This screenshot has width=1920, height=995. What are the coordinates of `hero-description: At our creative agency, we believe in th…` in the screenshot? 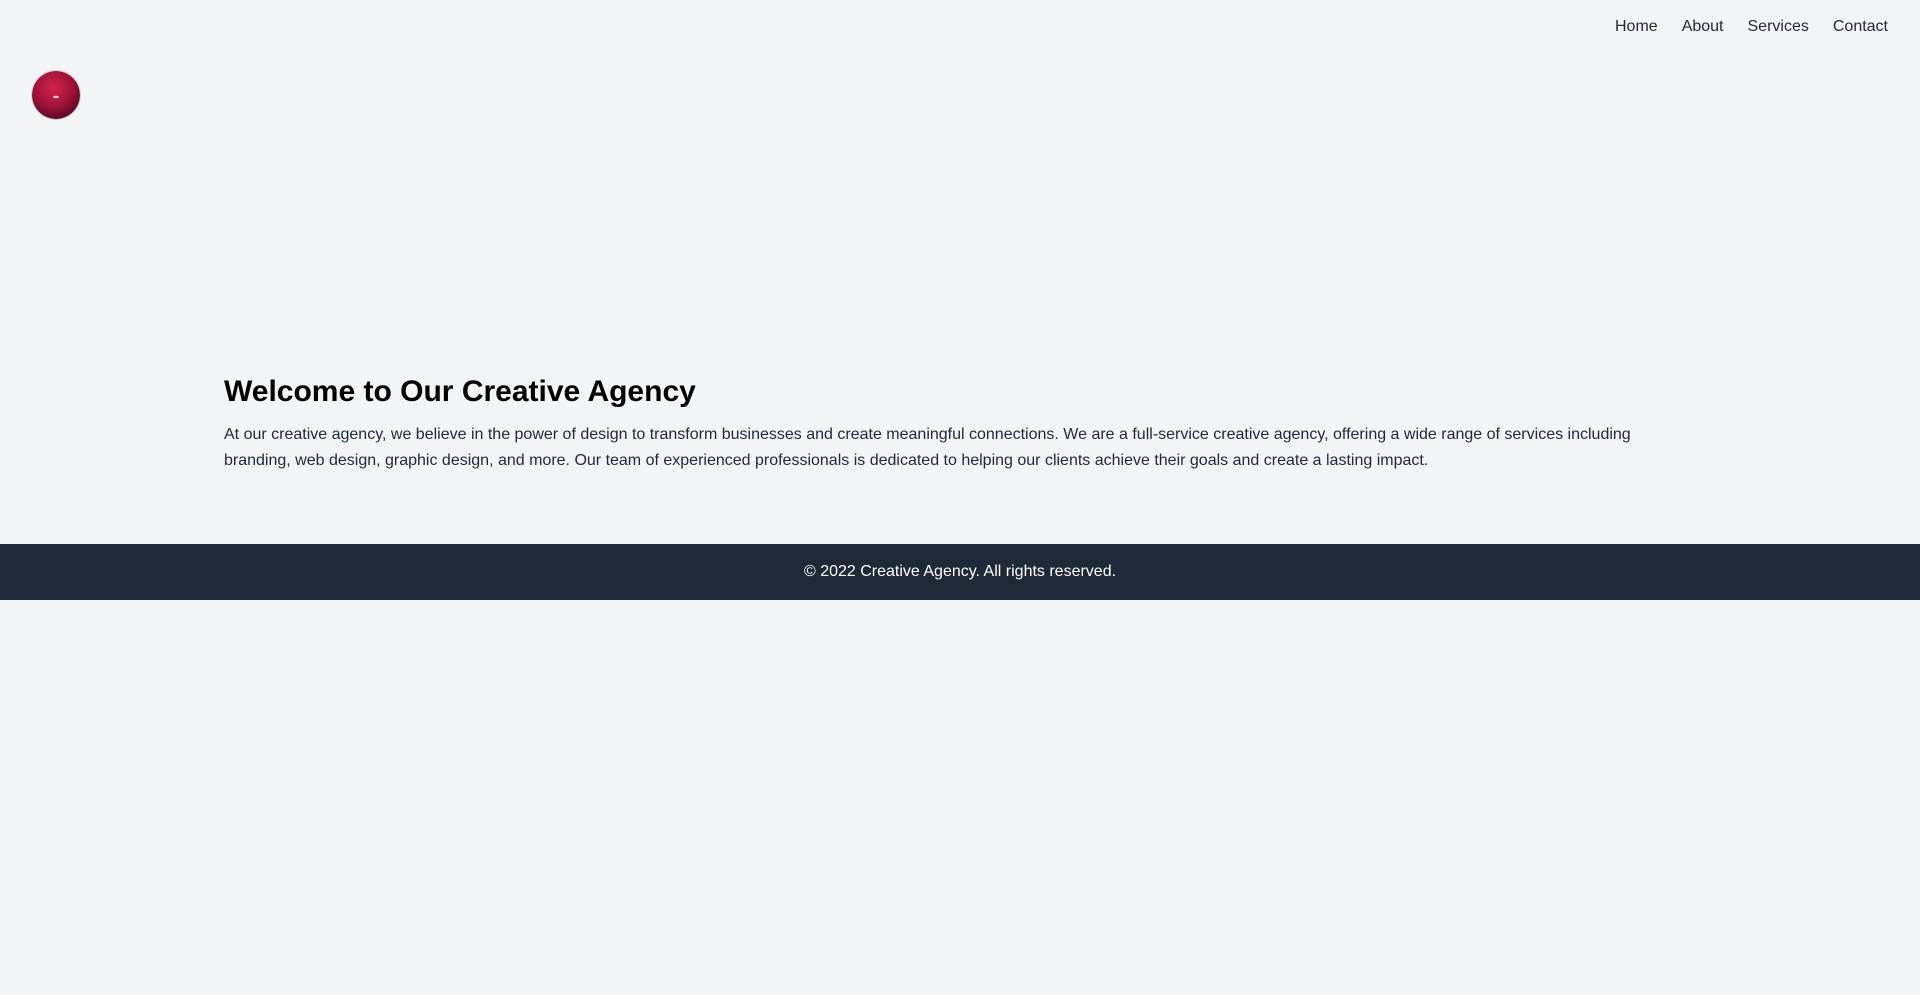 It's located at (927, 447).